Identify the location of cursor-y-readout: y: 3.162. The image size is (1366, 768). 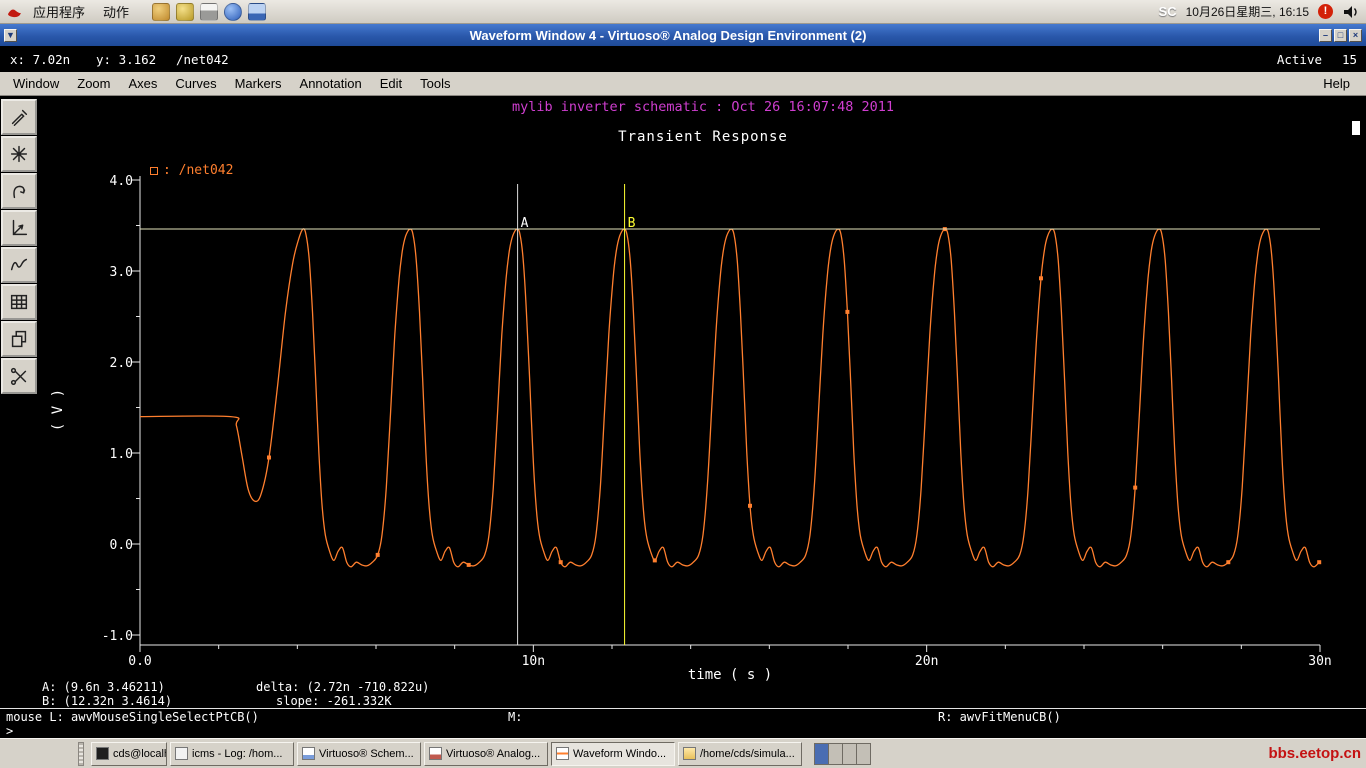
(126, 59).